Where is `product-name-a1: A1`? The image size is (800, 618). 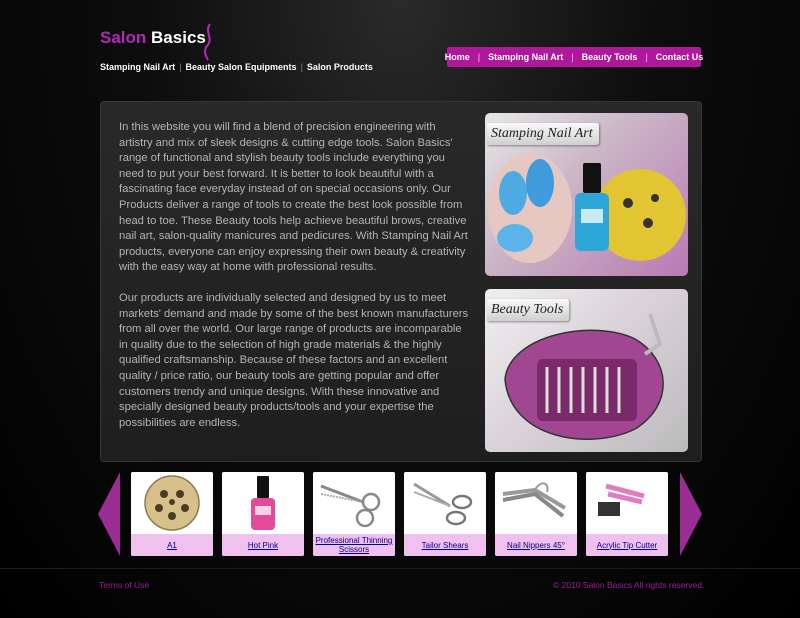
product-name-a1: A1 is located at coordinates (172, 545).